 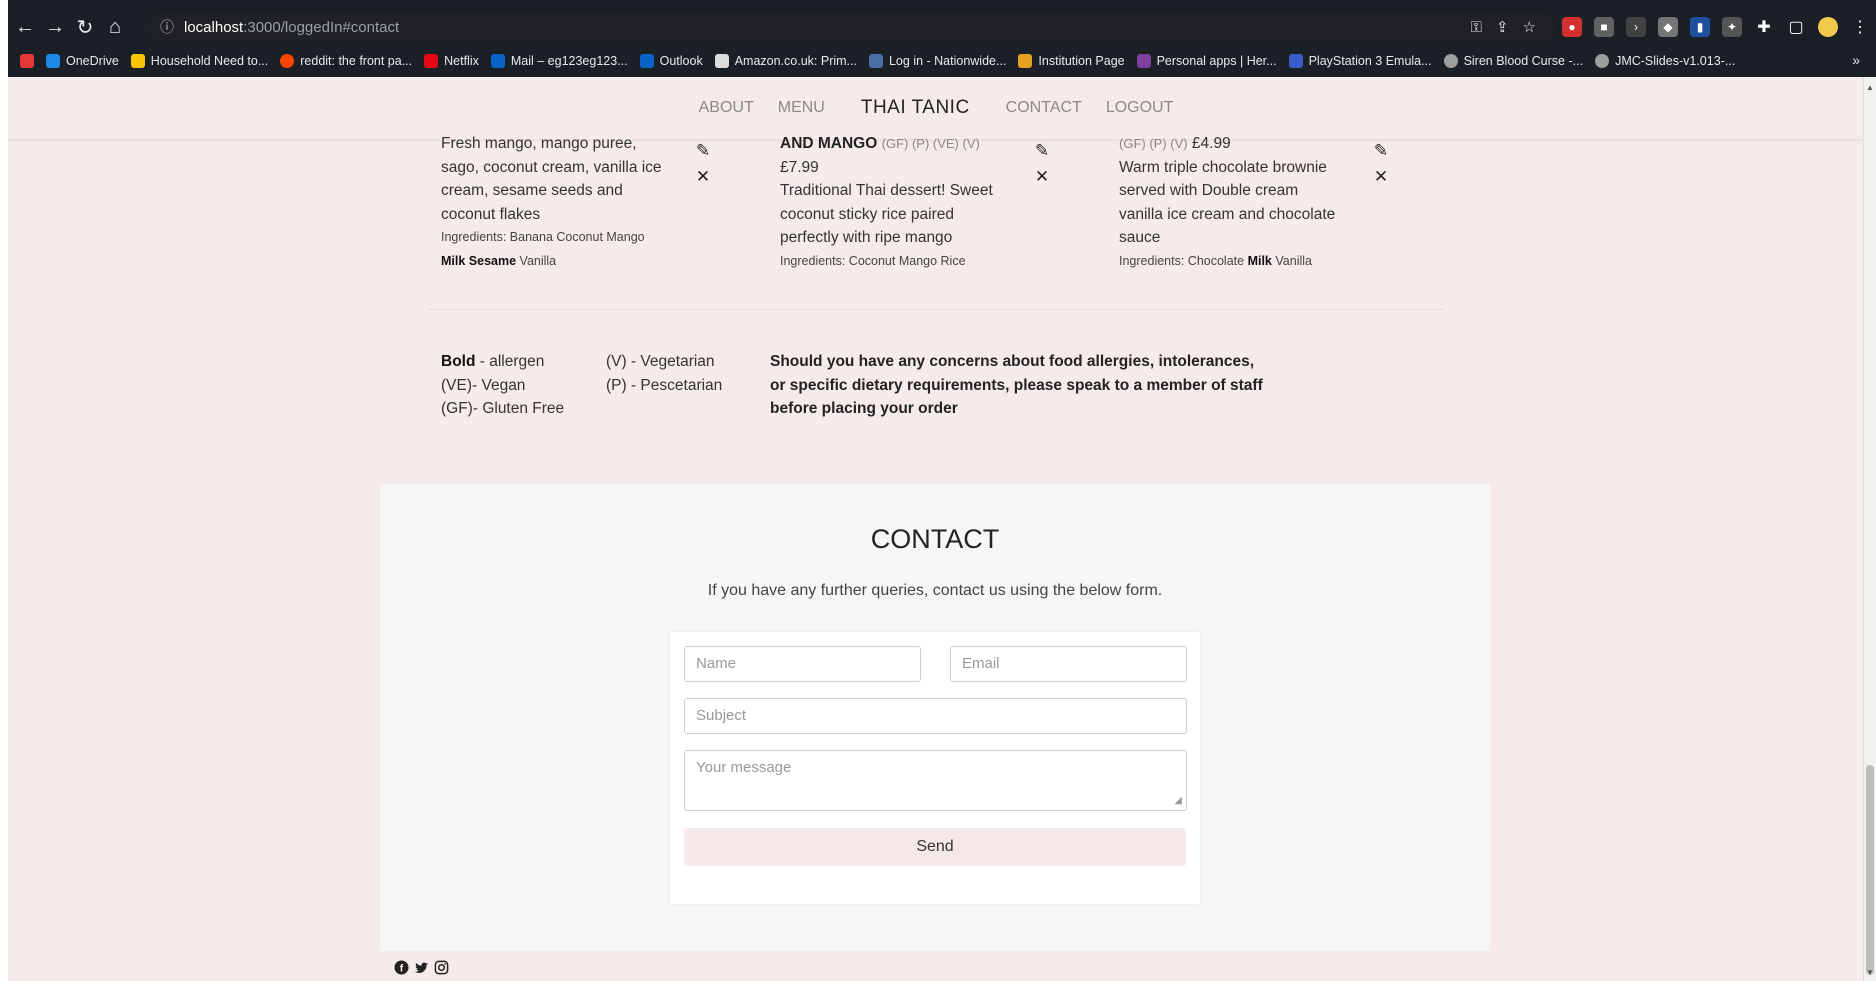 I want to click on dish-price: £4.99, so click(x=1211, y=143).